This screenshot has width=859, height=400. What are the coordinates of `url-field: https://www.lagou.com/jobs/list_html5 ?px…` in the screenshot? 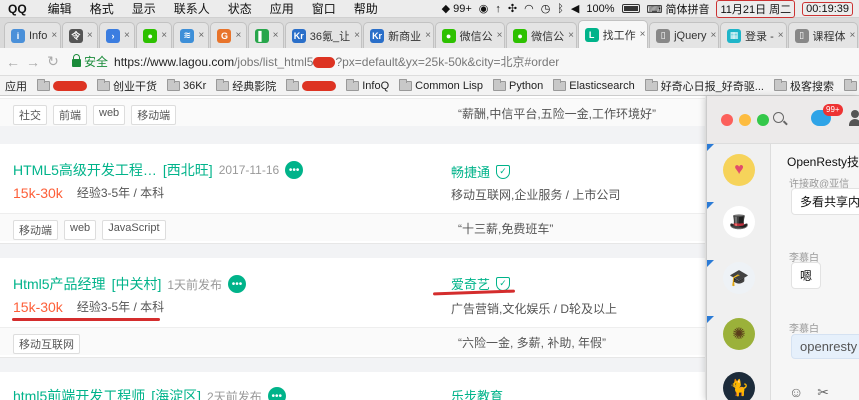 It's located at (336, 61).